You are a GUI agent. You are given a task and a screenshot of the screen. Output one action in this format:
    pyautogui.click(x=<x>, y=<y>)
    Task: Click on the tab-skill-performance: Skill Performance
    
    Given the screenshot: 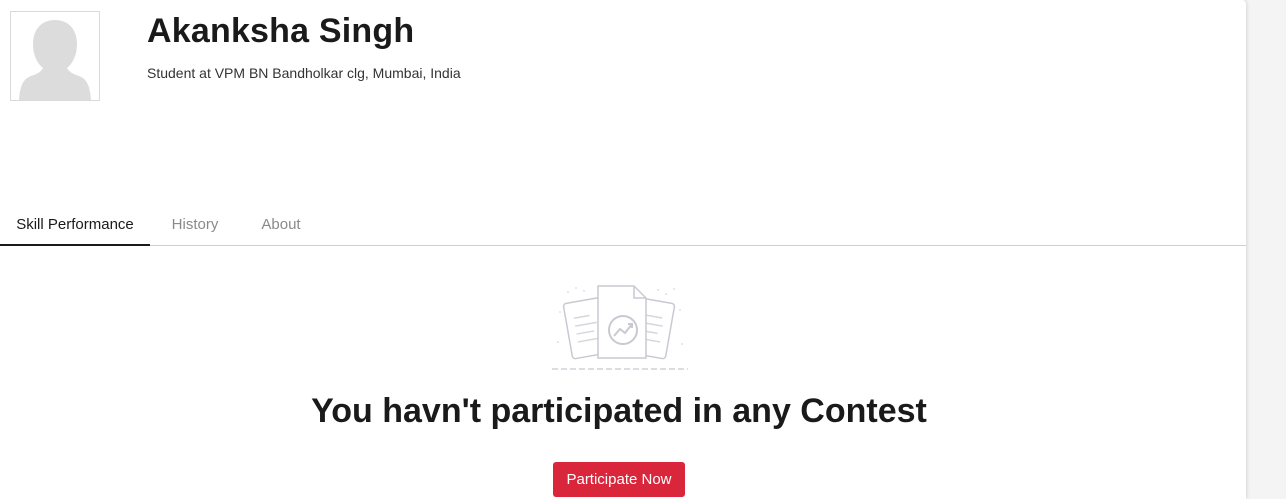 What is the action you would take?
    pyautogui.click(x=75, y=225)
    